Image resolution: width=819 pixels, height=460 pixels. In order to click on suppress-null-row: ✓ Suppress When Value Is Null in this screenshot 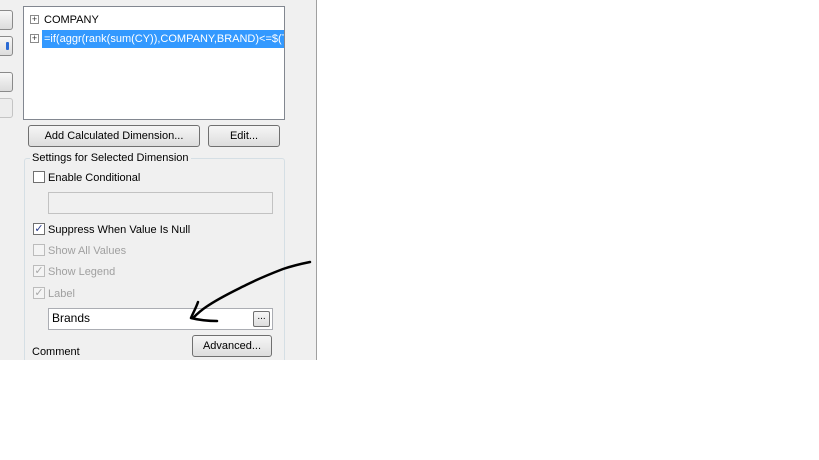, I will do `click(112, 231)`.